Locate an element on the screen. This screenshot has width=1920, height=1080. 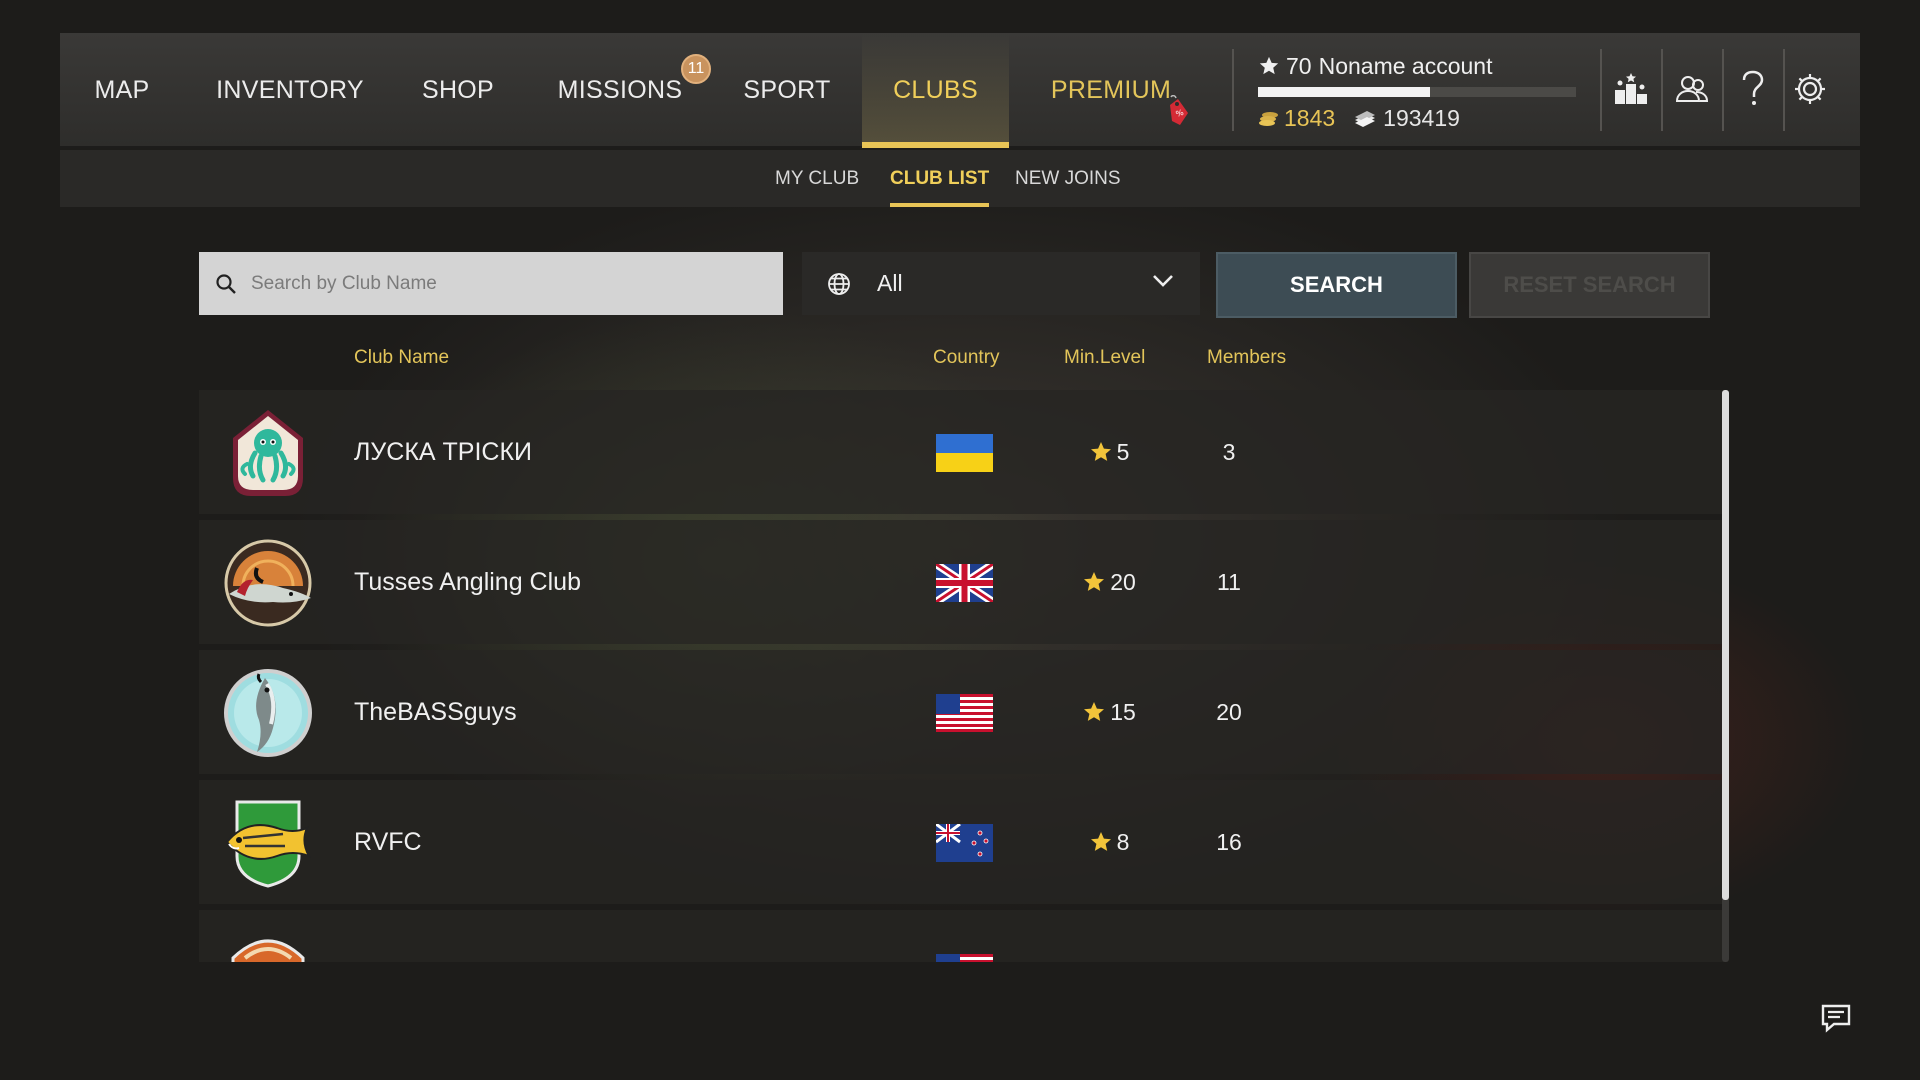
tab-my-club: MY CLUB is located at coordinates (817, 178).